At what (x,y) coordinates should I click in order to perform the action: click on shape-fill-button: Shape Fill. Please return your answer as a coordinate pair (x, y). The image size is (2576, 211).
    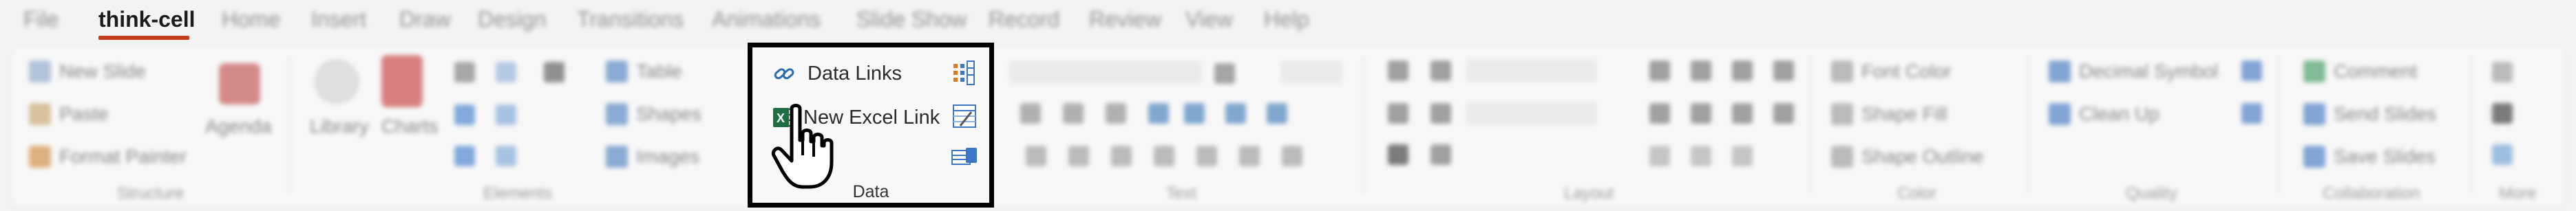
    Looking at the image, I should click on (1889, 114).